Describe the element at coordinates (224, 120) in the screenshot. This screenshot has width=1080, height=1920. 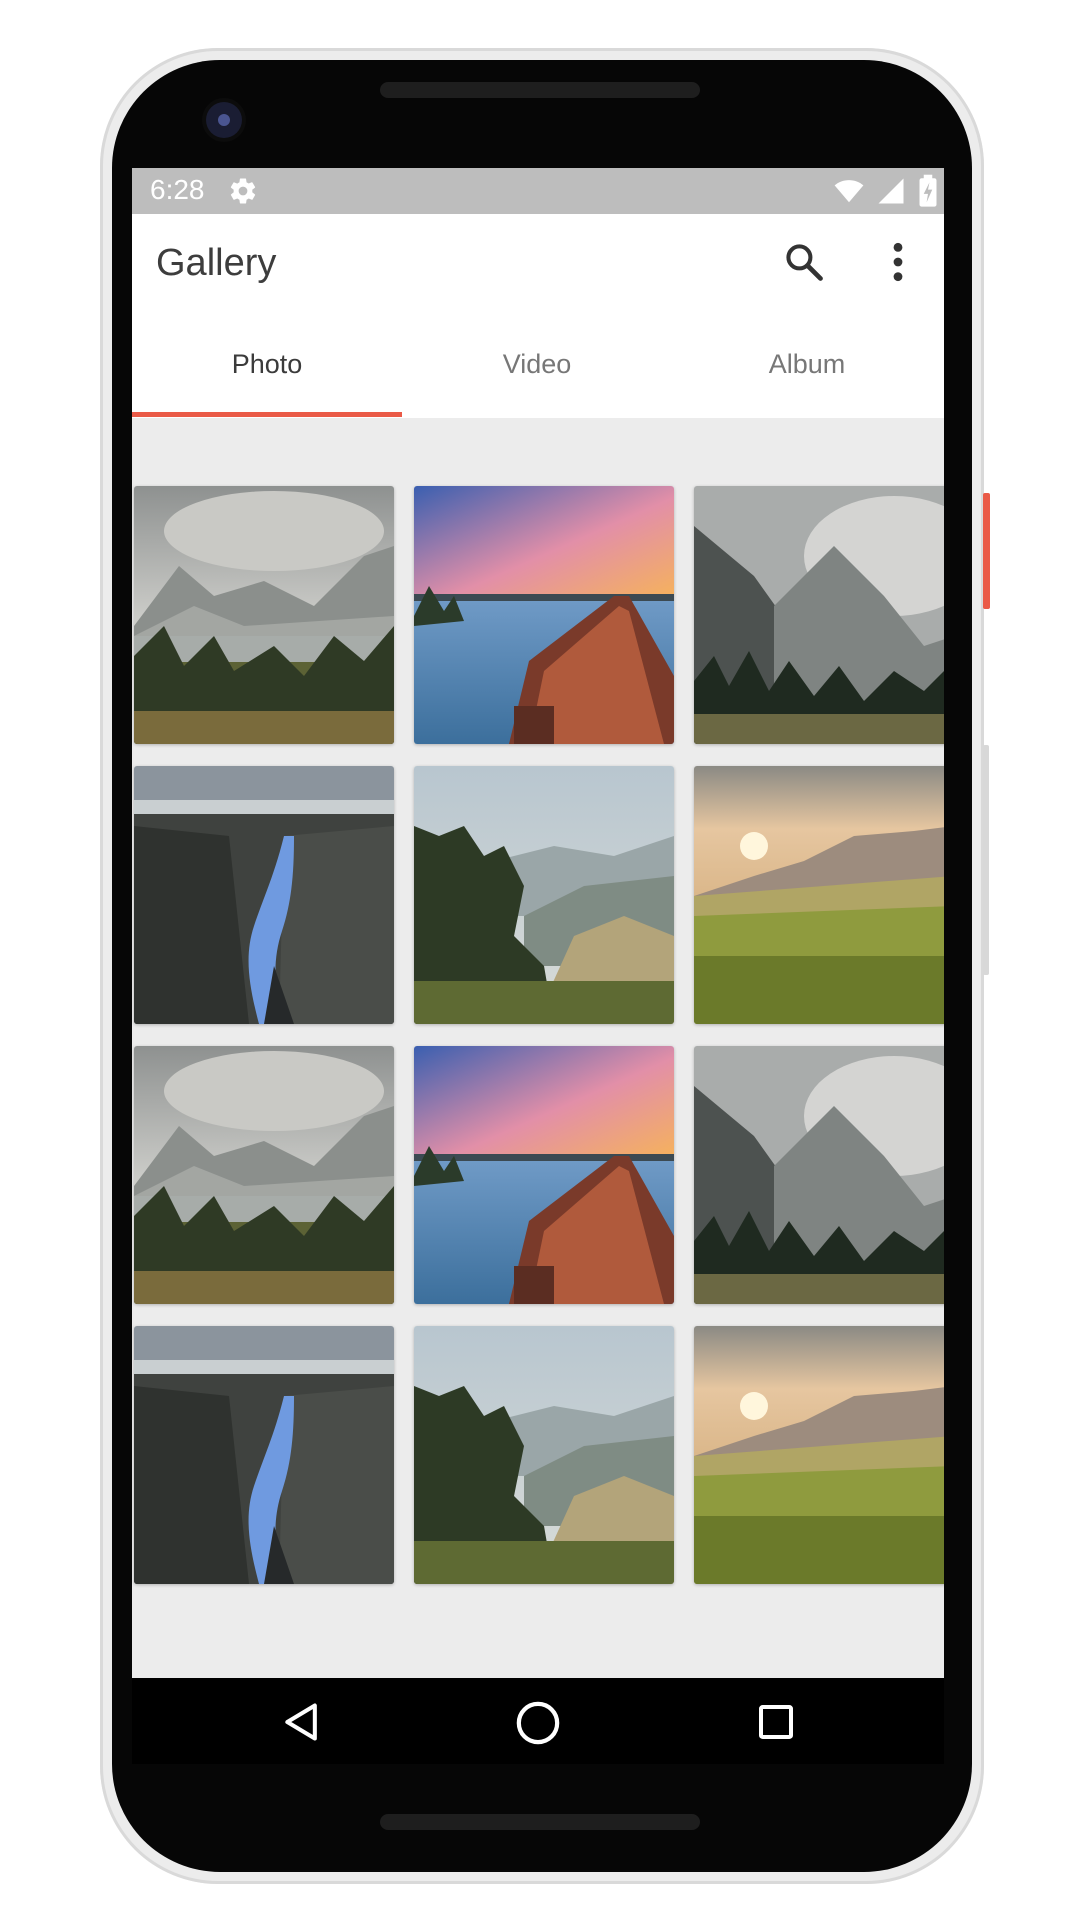
I see `front-camera` at that location.